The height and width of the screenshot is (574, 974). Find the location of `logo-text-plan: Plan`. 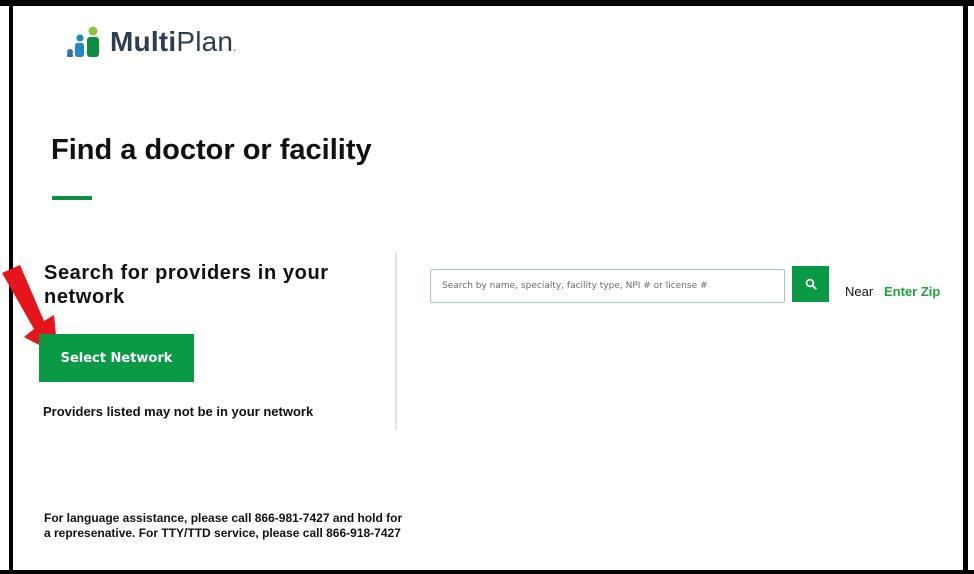

logo-text-plan: Plan is located at coordinates (205, 41).